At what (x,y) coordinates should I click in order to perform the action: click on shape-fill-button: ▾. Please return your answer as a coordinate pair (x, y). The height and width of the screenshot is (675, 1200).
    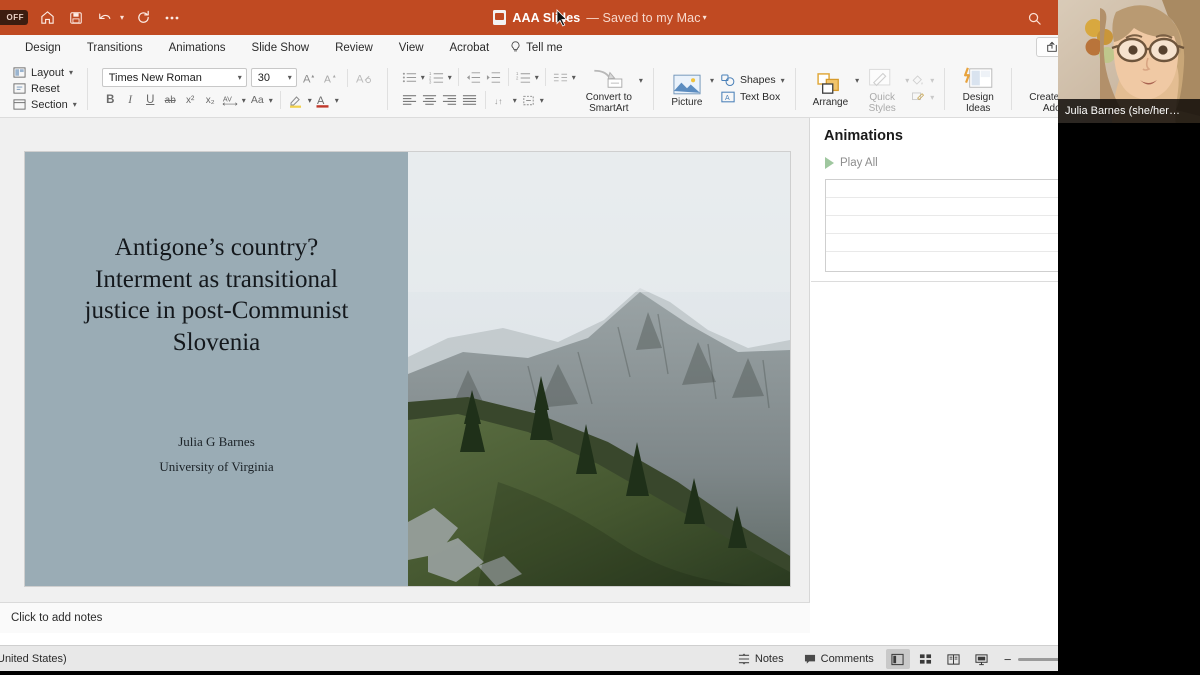
    Looking at the image, I should click on (922, 80).